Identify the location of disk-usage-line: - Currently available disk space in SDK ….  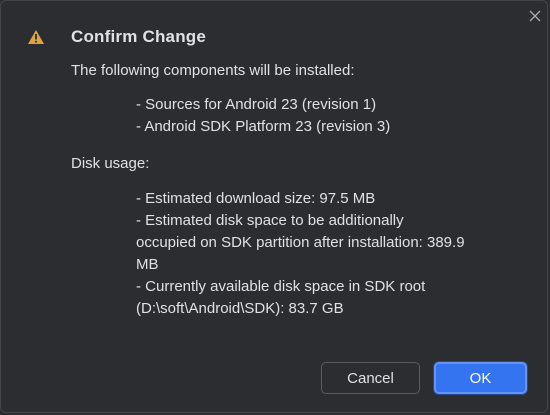
(281, 286).